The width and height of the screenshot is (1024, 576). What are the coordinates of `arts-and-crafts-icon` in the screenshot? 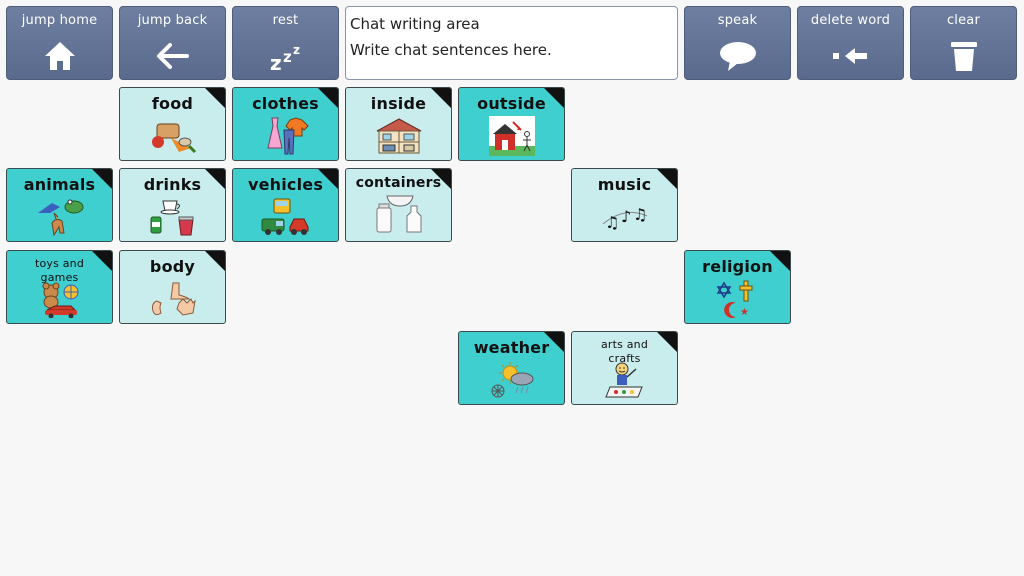 It's located at (624, 380).